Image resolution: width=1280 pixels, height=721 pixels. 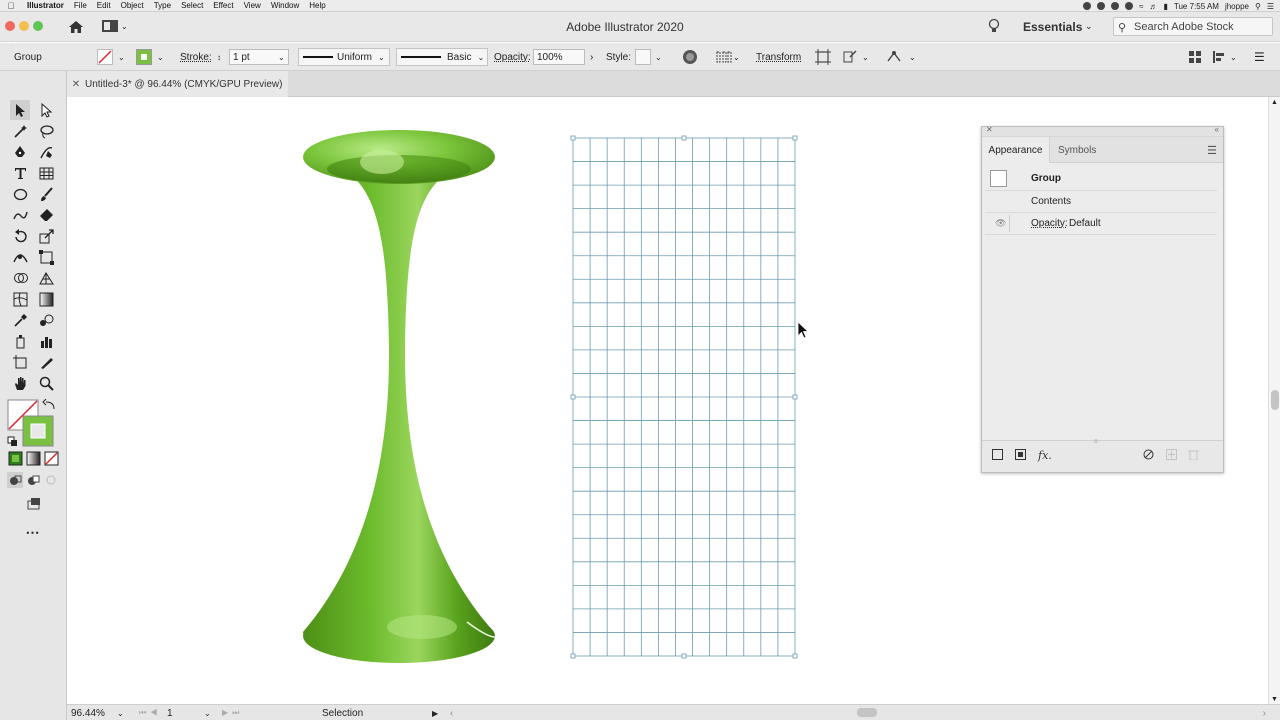 What do you see at coordinates (1259, 57) in the screenshot?
I see `panel-menu-icon: ☰` at bounding box center [1259, 57].